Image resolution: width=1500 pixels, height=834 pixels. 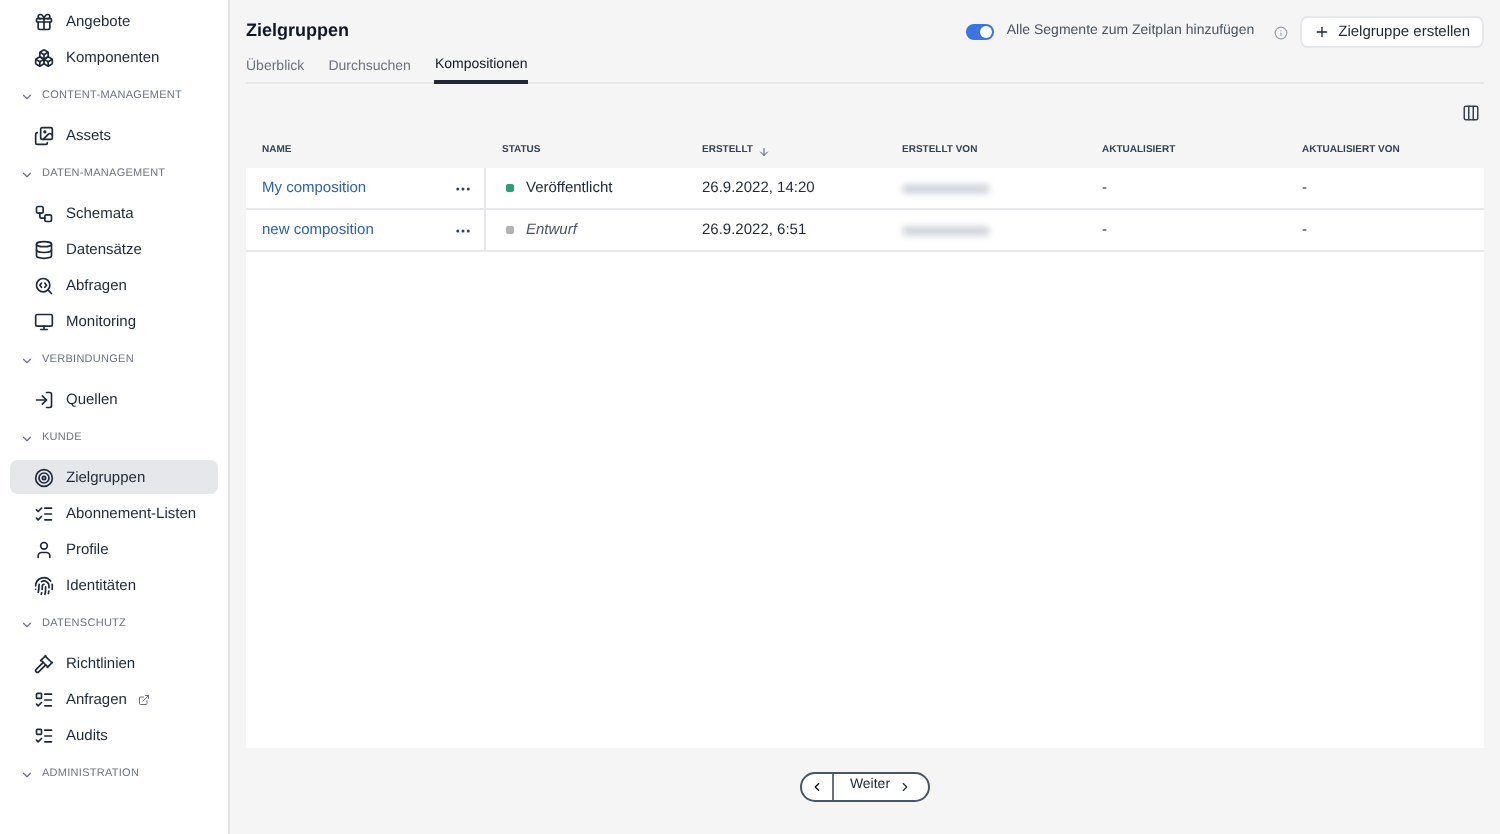 What do you see at coordinates (905, 787) in the screenshot?
I see `chevron-right-icon` at bounding box center [905, 787].